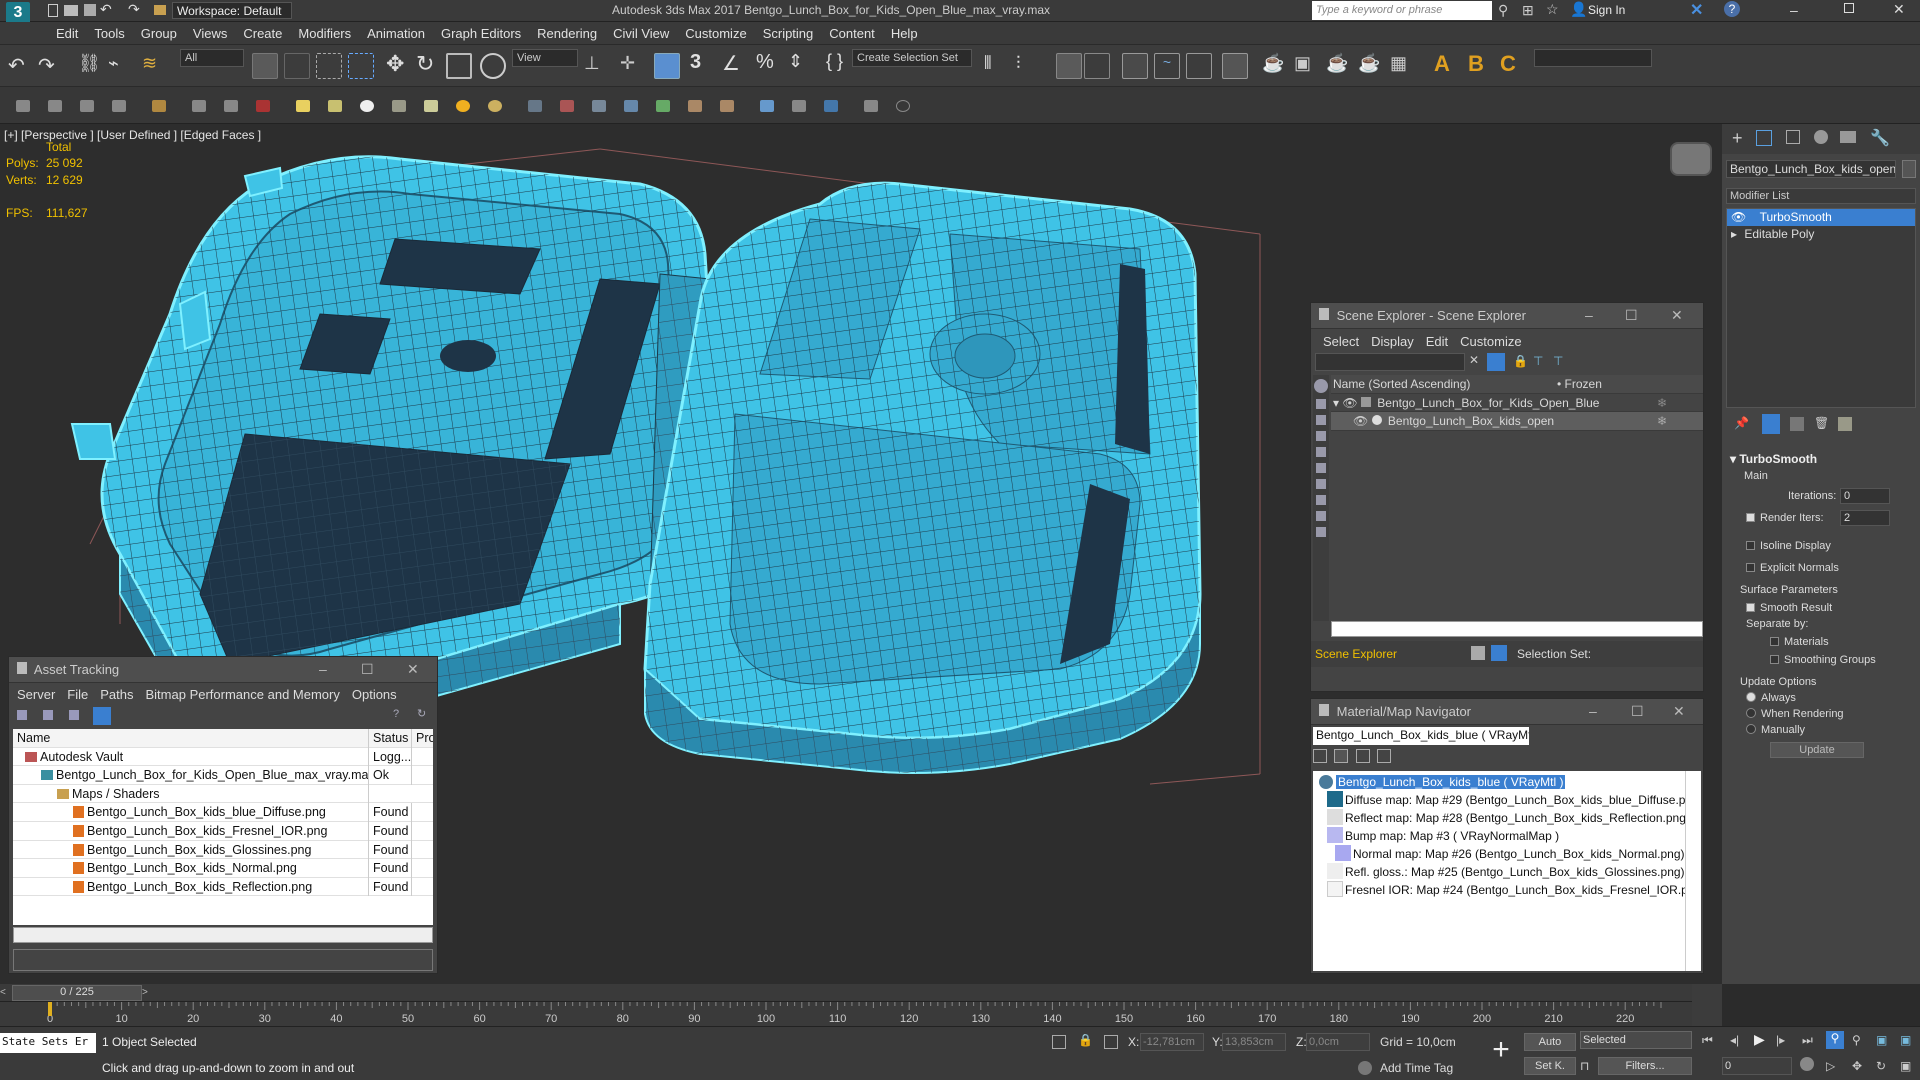 The height and width of the screenshot is (1080, 1920). What do you see at coordinates (1275, 66) in the screenshot?
I see `render-setup-icon: ☕` at bounding box center [1275, 66].